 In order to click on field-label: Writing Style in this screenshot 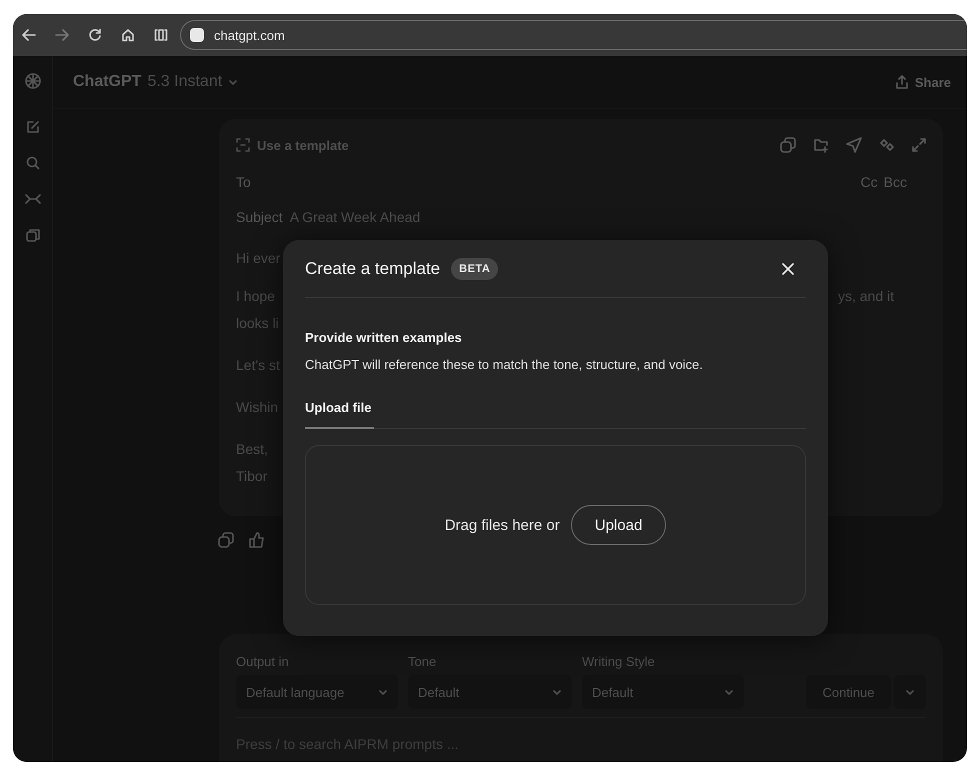, I will do `click(619, 661)`.